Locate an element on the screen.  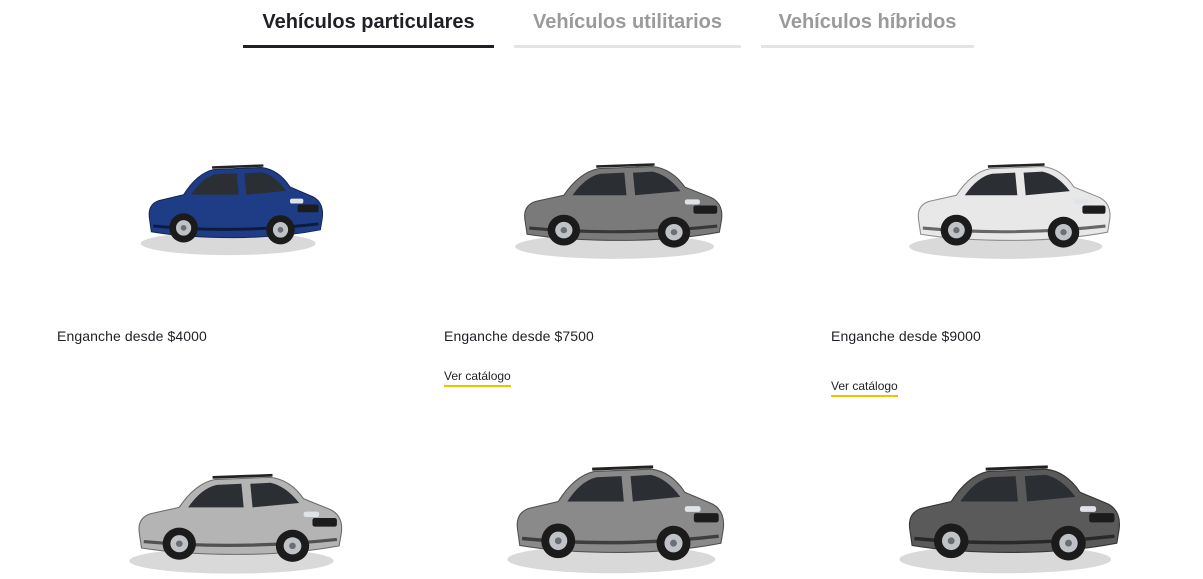
ver-catalogo-link-3: Ver catálogo is located at coordinates (864, 387).